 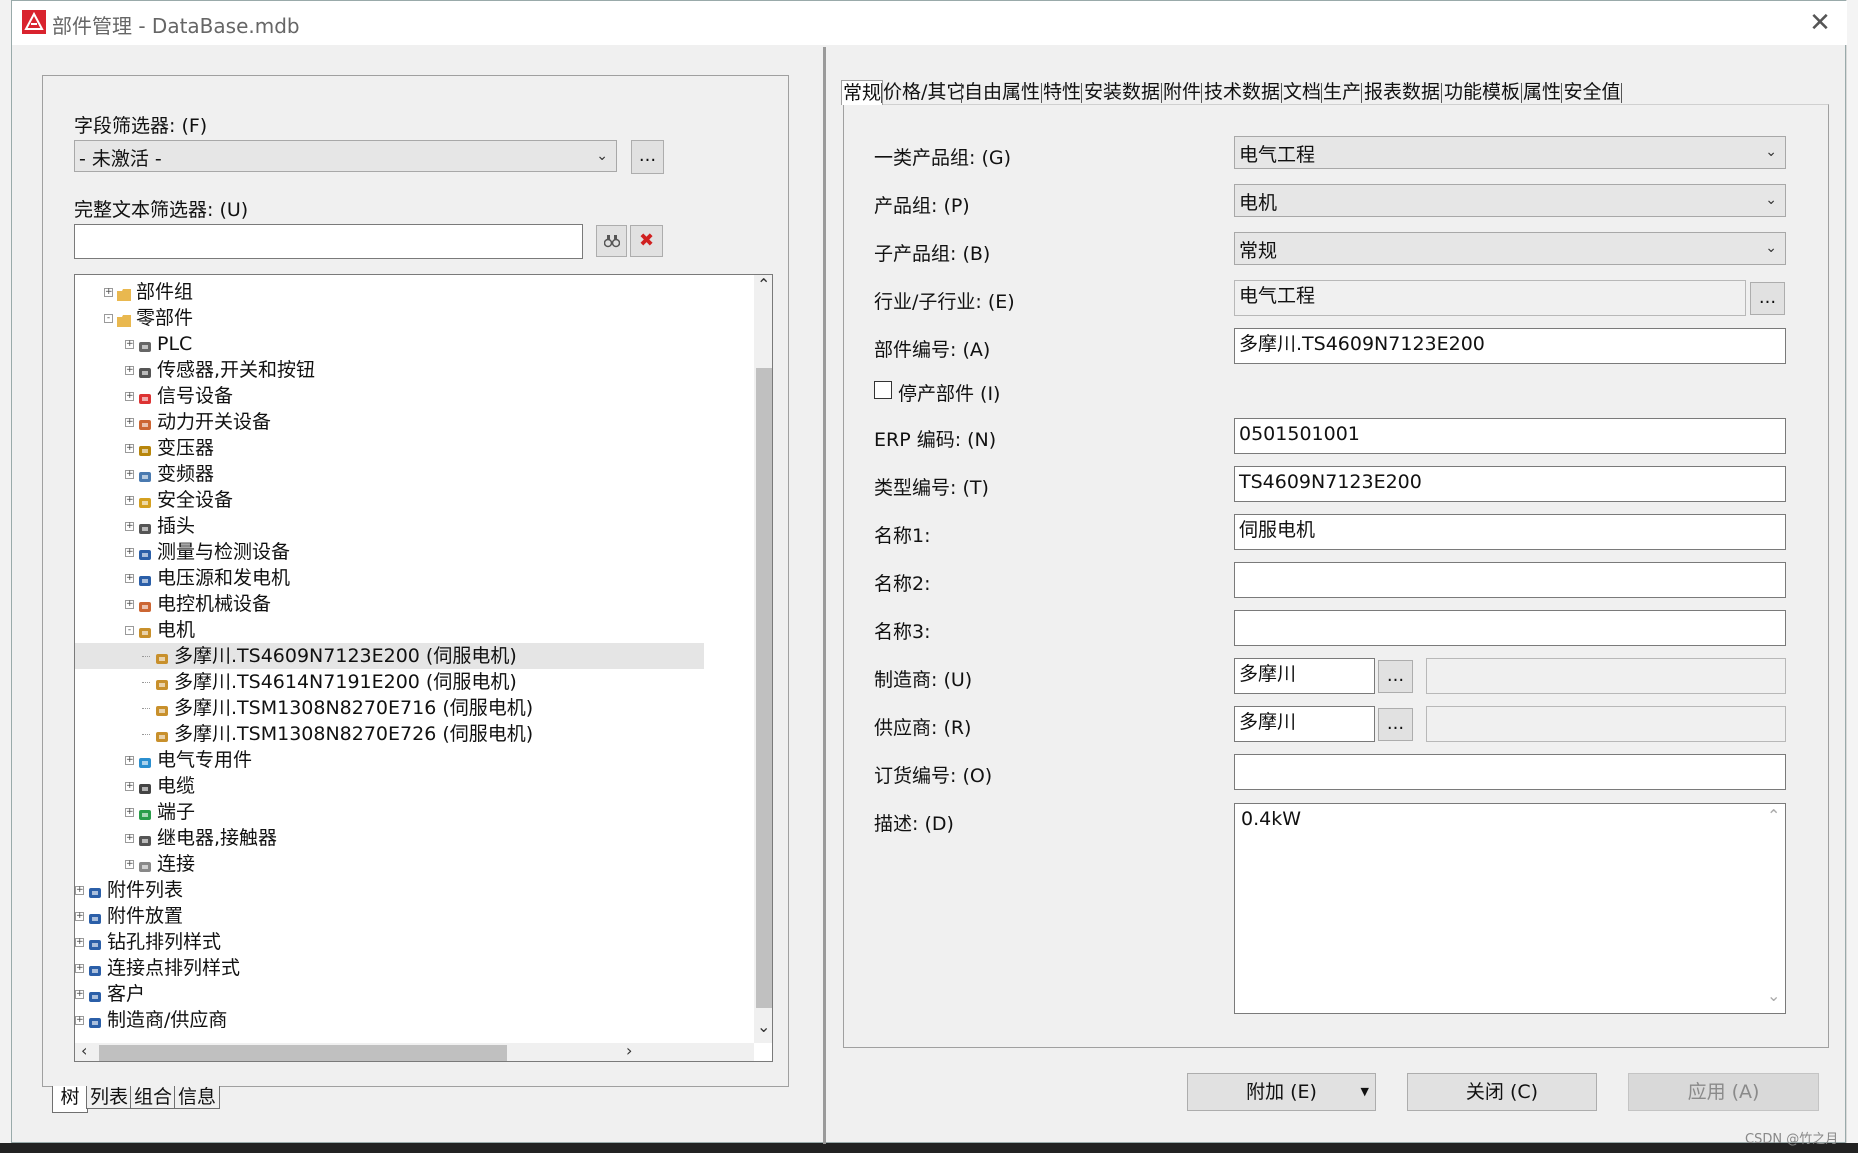 What do you see at coordinates (1062, 92) in the screenshot?
I see `tab-3: 特性` at bounding box center [1062, 92].